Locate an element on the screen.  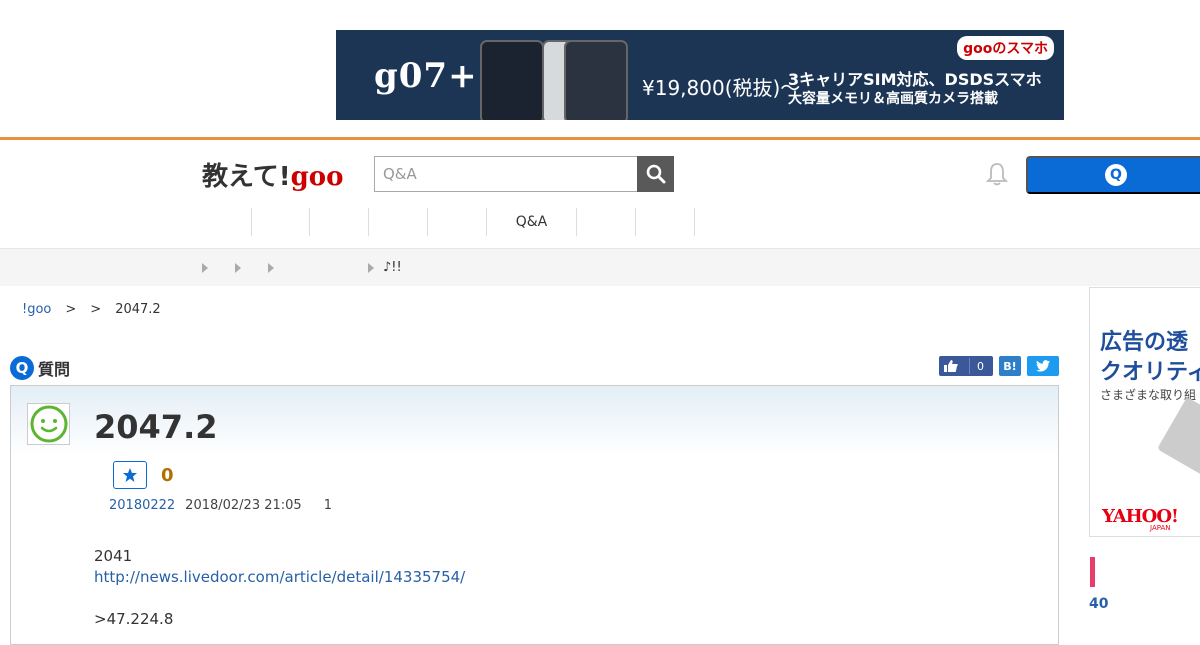
logo-text: 教えて! is located at coordinates (246, 177).